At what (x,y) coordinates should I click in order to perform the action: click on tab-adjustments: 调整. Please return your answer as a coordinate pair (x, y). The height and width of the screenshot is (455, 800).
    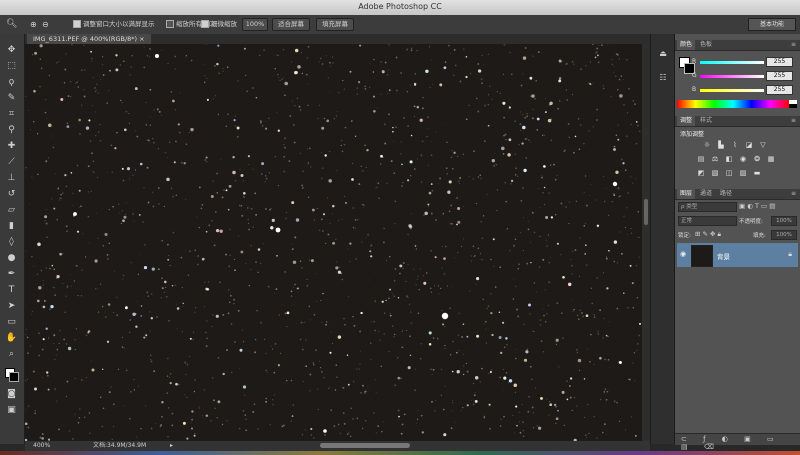
    Looking at the image, I should click on (686, 121).